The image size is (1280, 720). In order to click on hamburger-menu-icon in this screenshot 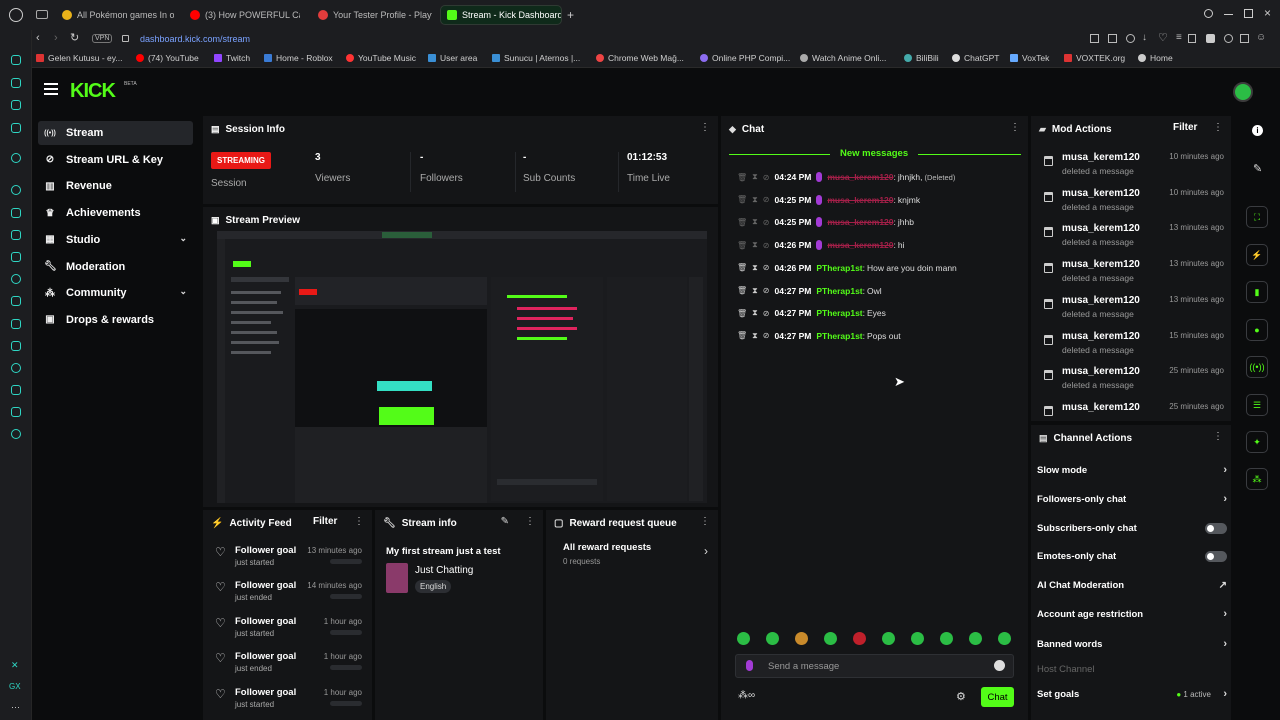, I will do `click(51, 84)`.